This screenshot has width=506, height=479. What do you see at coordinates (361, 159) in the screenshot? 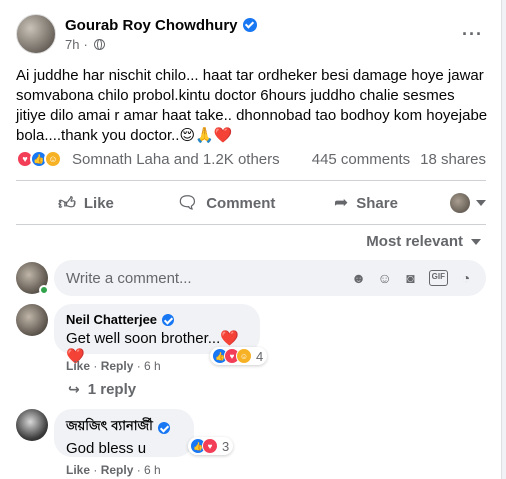
I see `comments-count: 445 comments` at bounding box center [361, 159].